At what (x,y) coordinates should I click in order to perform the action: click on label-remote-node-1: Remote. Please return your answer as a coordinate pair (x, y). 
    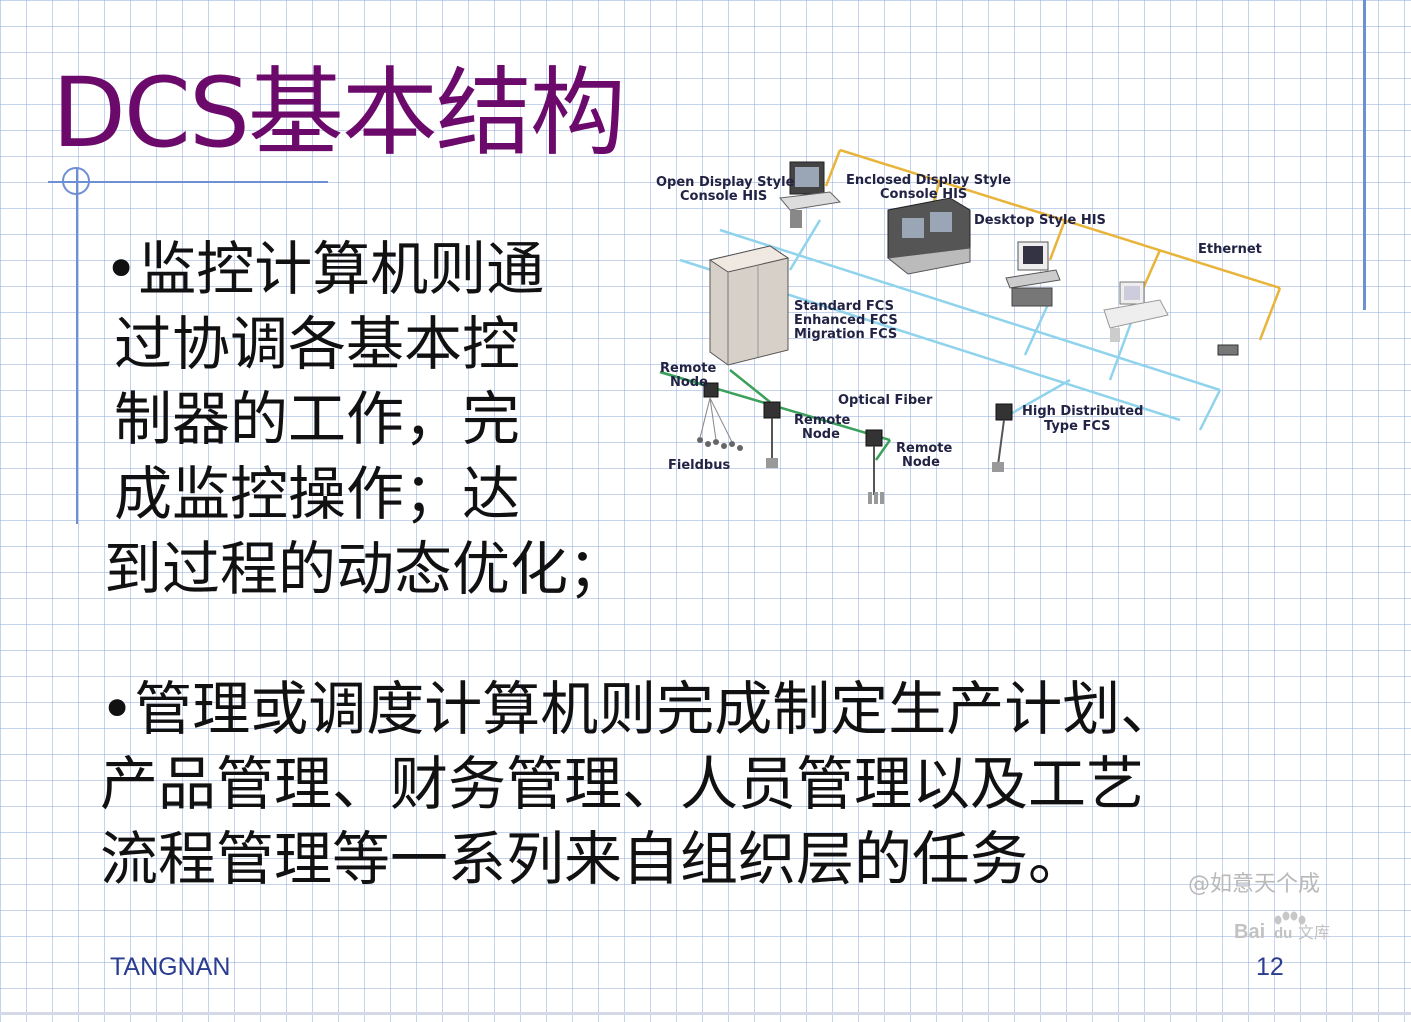
    Looking at the image, I should click on (688, 368).